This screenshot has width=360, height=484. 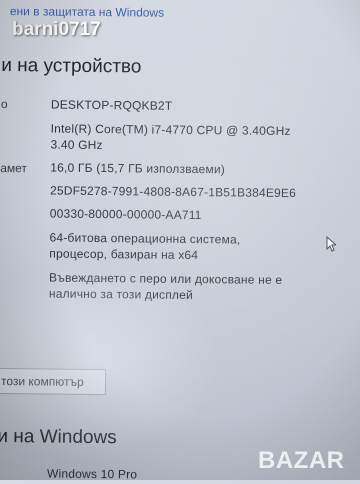 What do you see at coordinates (76, 145) in the screenshot?
I see `processor-speed-value: 3.40 GHz` at bounding box center [76, 145].